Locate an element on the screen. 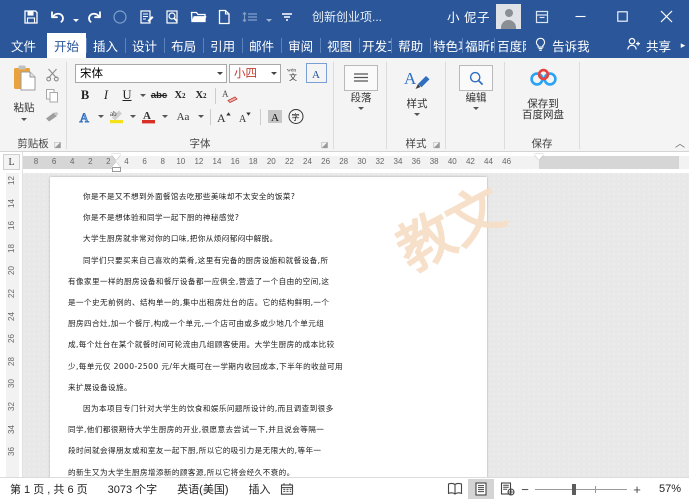  font-dialog-launcher-icon: ◪ is located at coordinates (325, 144).